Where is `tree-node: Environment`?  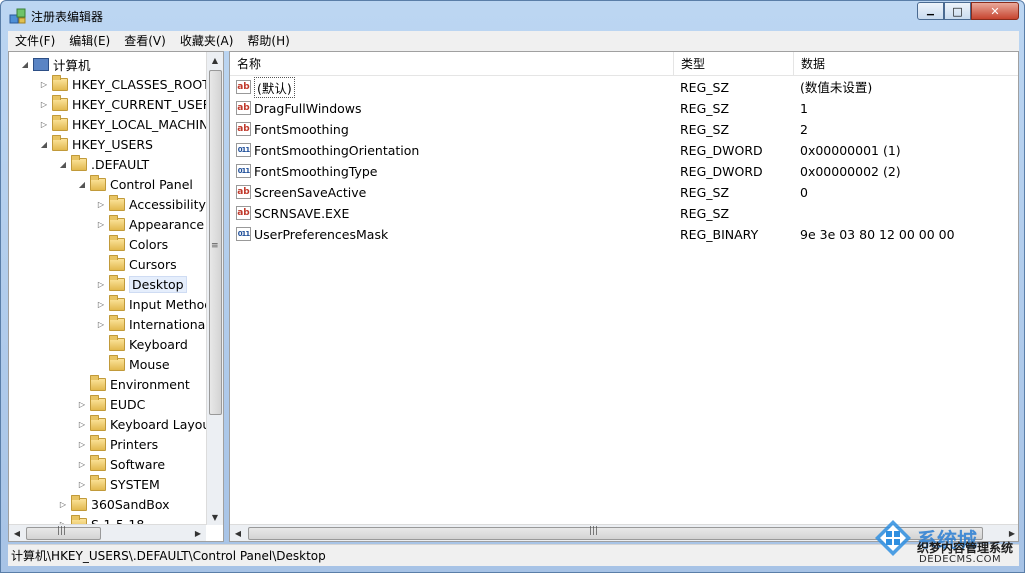 tree-node: Environment is located at coordinates (133, 384).